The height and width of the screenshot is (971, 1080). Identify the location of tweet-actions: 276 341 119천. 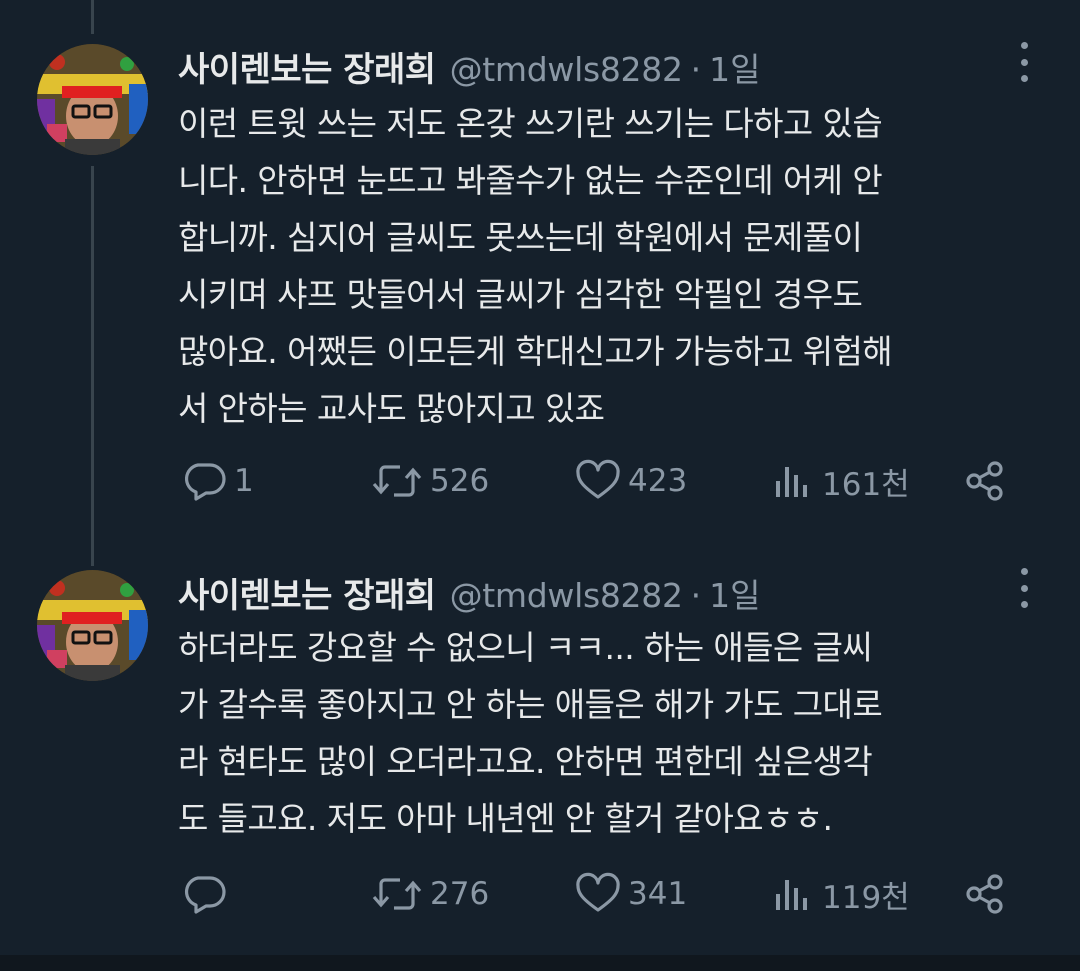
(540, 894).